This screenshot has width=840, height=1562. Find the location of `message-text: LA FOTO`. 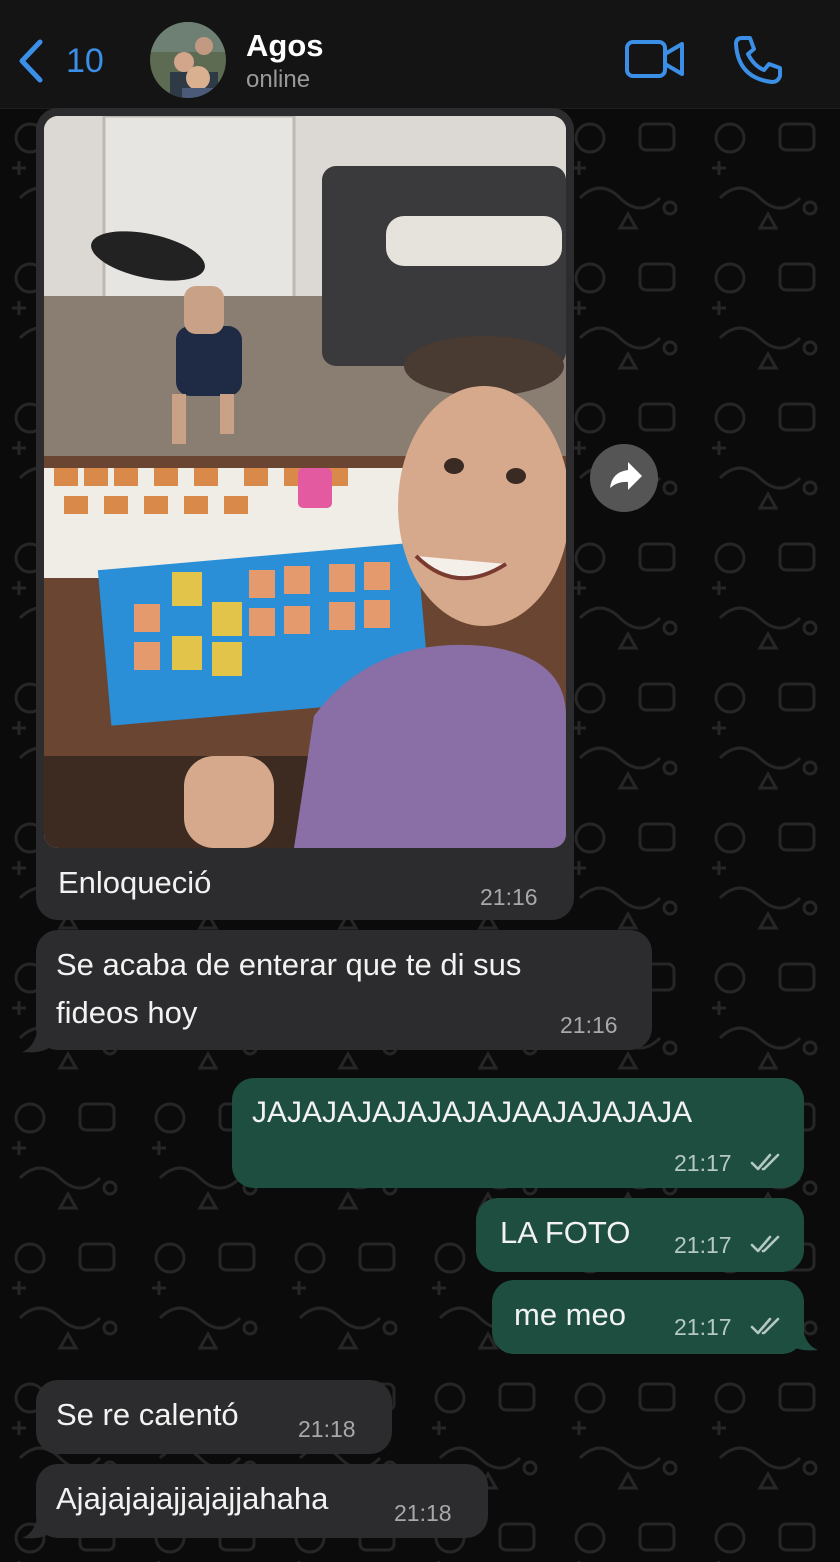

message-text: LA FOTO is located at coordinates (565, 1232).